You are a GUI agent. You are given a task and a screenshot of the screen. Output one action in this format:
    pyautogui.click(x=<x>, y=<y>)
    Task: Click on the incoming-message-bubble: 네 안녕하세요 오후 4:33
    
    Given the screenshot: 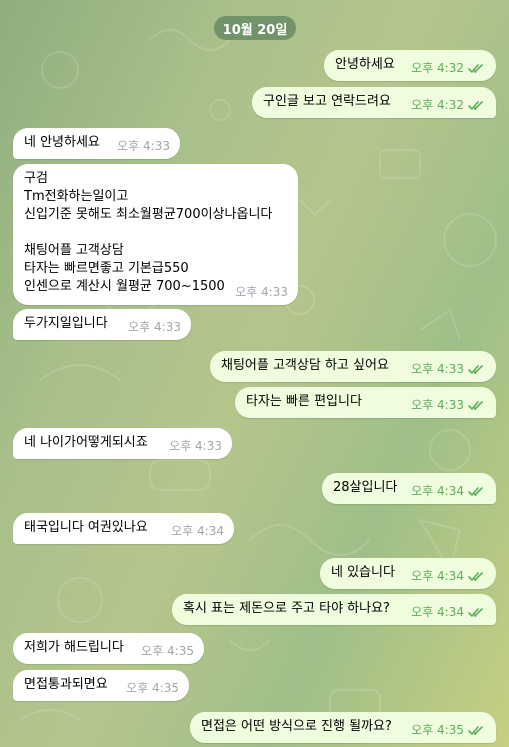 What is the action you would take?
    pyautogui.click(x=96, y=143)
    